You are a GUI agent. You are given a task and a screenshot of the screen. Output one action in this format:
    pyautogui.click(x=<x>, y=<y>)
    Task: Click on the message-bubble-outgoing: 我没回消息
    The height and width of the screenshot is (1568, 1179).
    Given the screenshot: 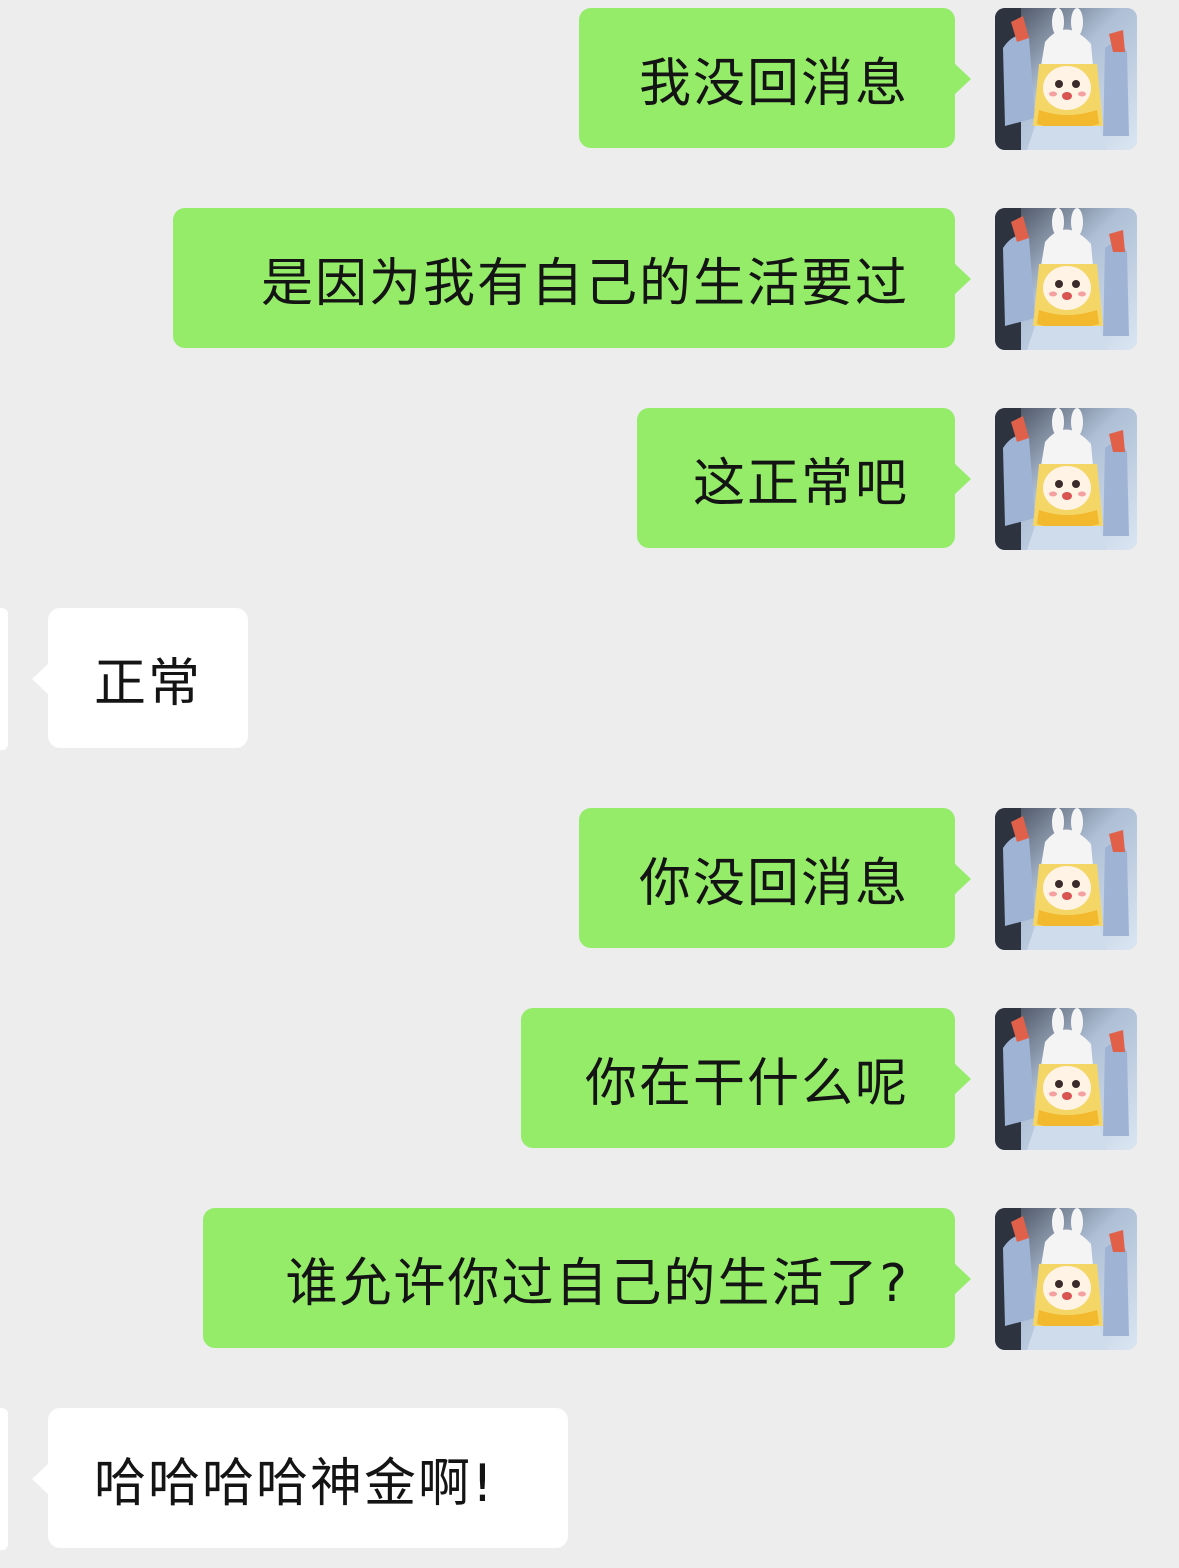 What is the action you would take?
    pyautogui.click(x=775, y=78)
    